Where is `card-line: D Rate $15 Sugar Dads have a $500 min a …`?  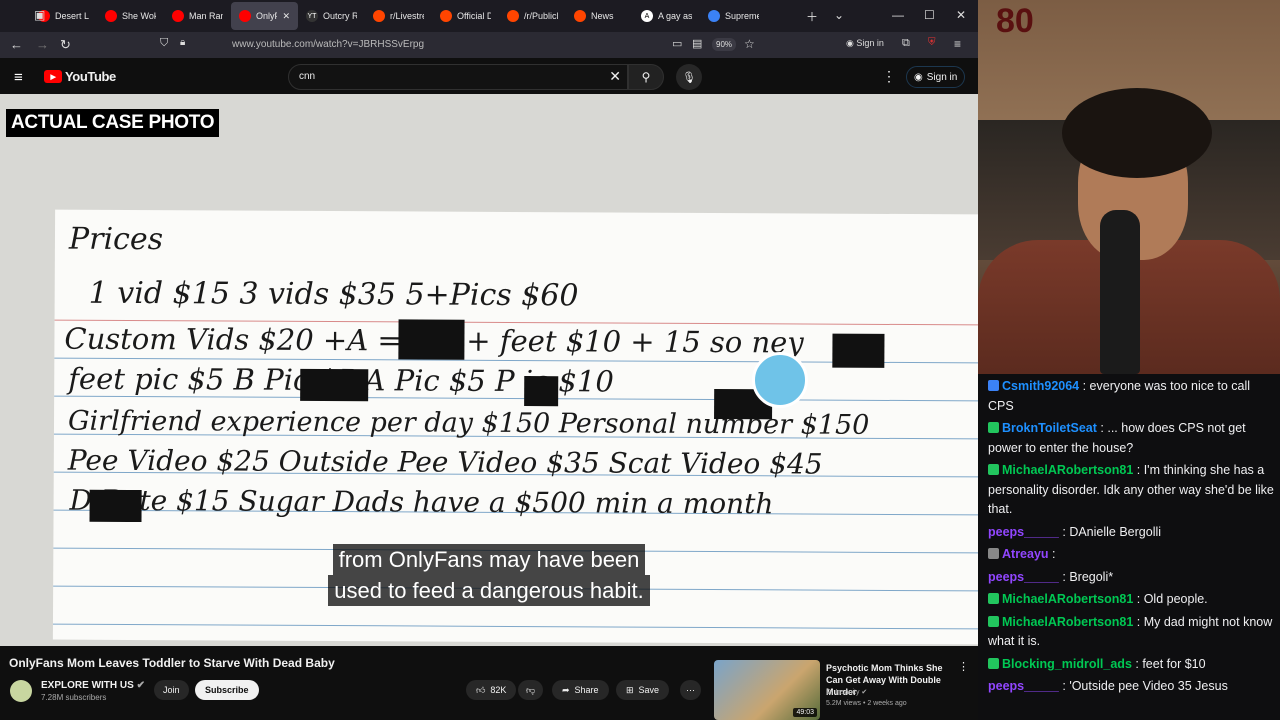
card-line: D Rate $15 Sugar Dads have a $500 min a … is located at coordinates (421, 502).